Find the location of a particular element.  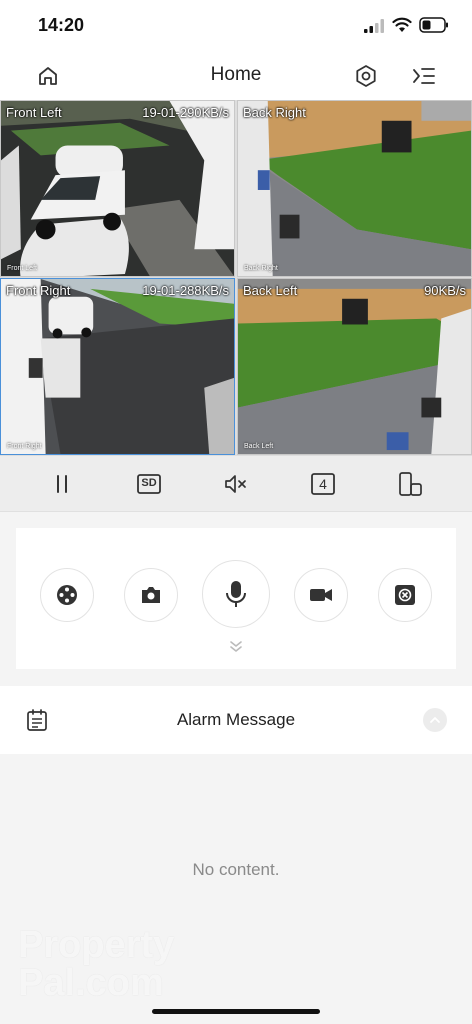

alarm-title: Alarm Message is located at coordinates (236, 719).